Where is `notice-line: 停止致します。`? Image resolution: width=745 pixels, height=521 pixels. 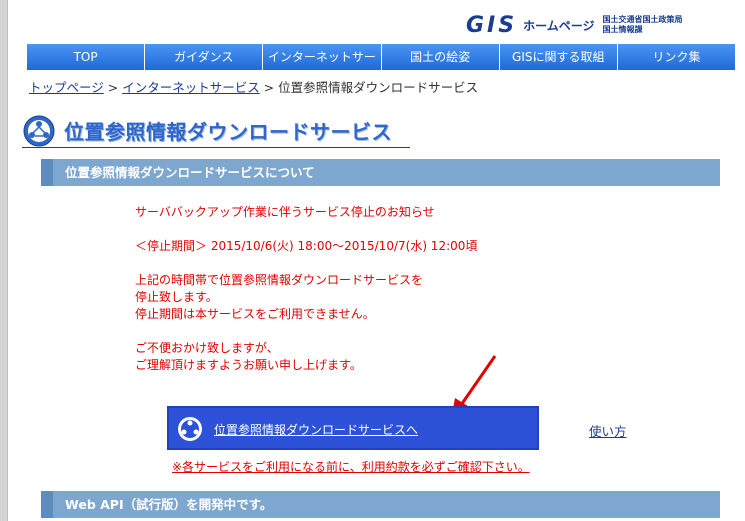 notice-line: 停止致します。 is located at coordinates (176, 297).